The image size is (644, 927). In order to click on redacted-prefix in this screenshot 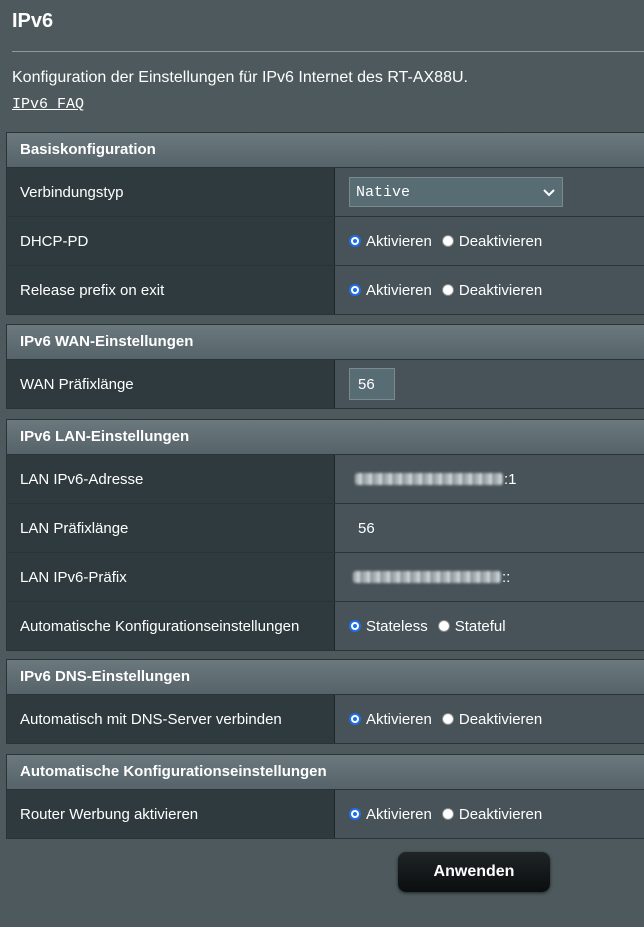, I will do `click(427, 577)`.